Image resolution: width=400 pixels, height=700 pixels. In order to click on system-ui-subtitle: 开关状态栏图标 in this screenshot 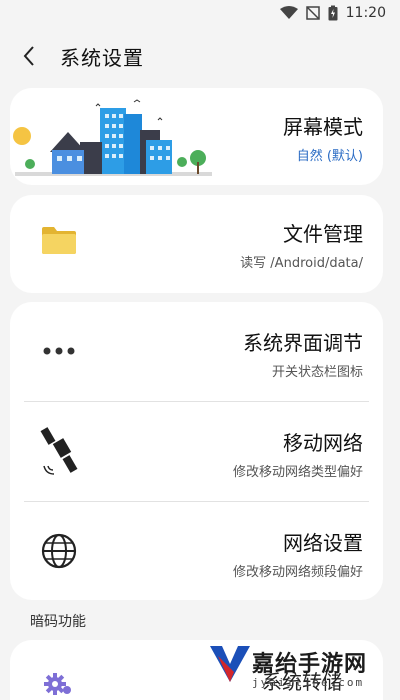, I will do `click(317, 372)`.